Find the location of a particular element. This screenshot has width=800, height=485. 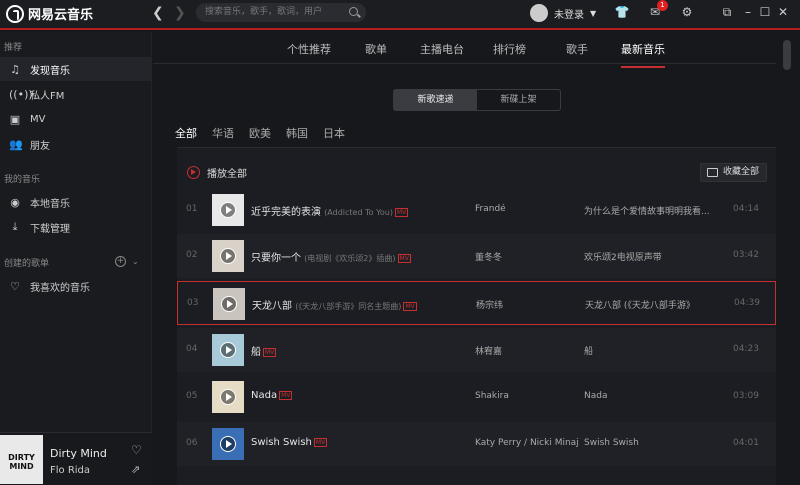

song-artist: 董冬冬 is located at coordinates (488, 256).